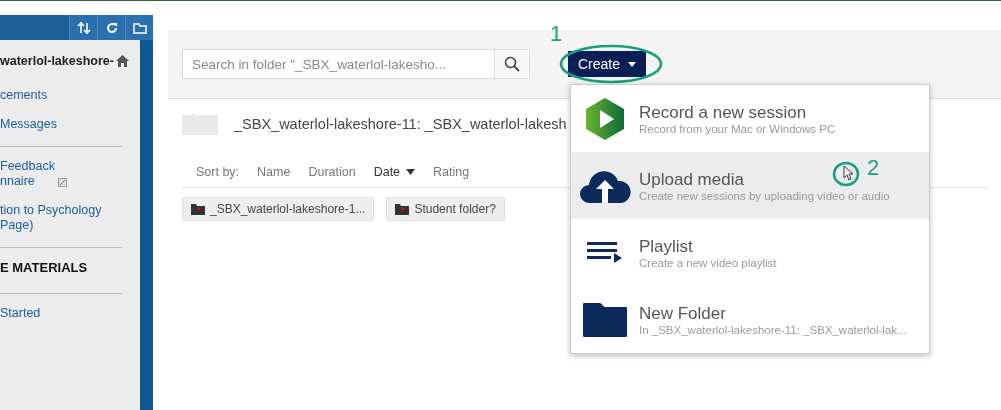 This screenshot has height=410, width=1001. Describe the element at coordinates (28, 124) in the screenshot. I see `sidebar-link: Messages` at that location.